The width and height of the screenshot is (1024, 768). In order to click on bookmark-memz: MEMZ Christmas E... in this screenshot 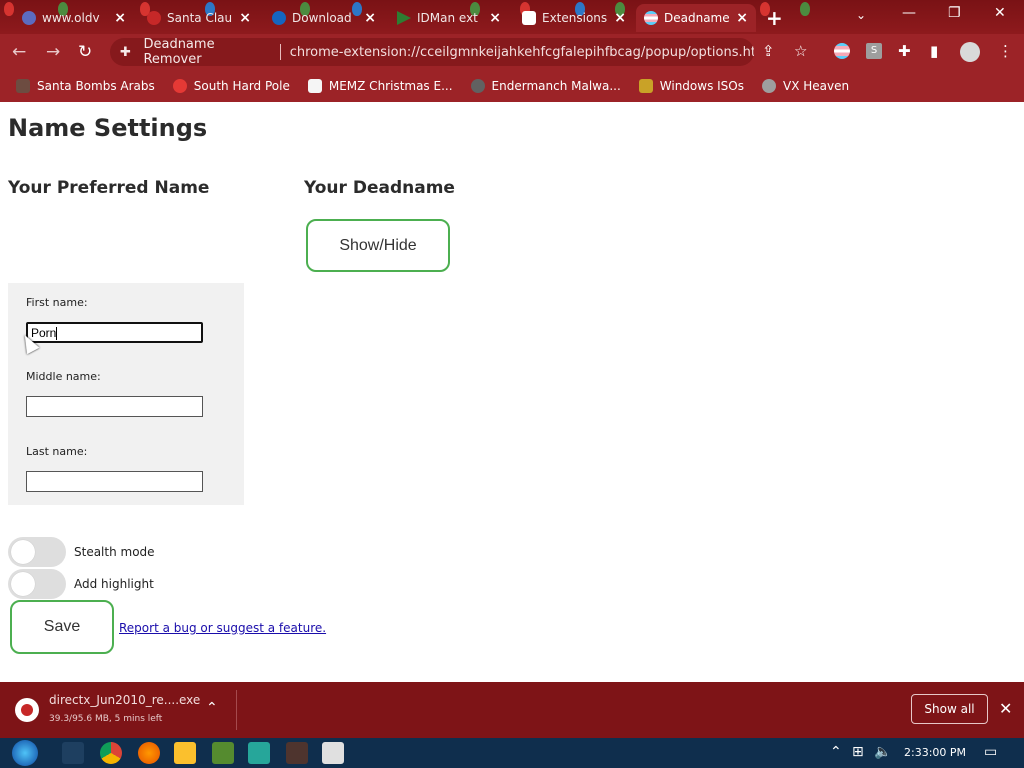, I will do `click(380, 86)`.